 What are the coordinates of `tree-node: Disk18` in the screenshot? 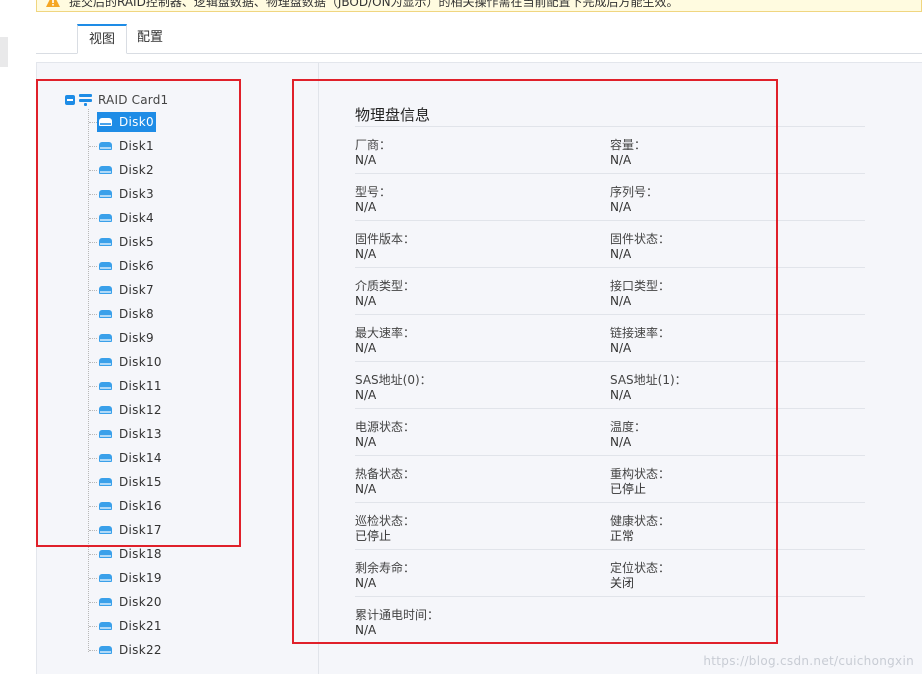 It's located at (130, 554).